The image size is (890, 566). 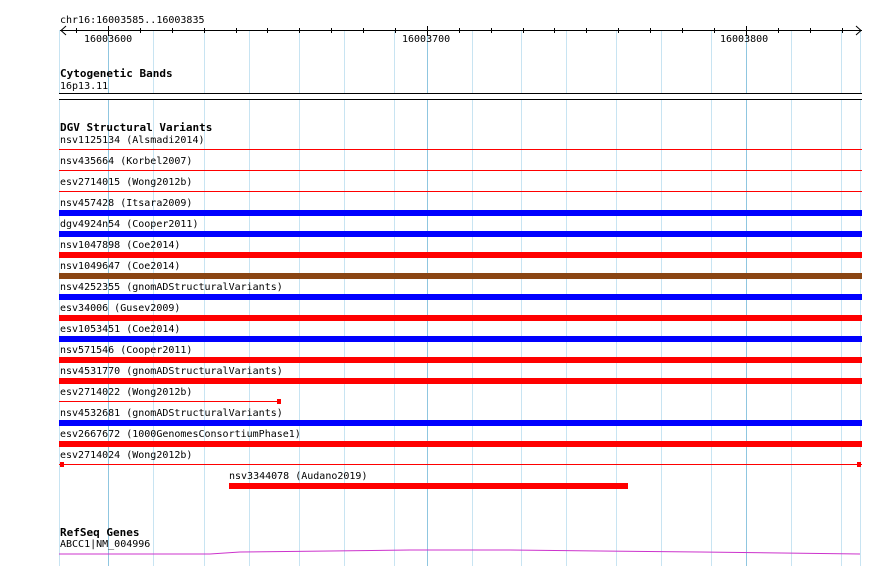 What do you see at coordinates (171, 287) in the screenshot?
I see `variant-label: nsv4252355 (gnomADStructuralVariants)` at bounding box center [171, 287].